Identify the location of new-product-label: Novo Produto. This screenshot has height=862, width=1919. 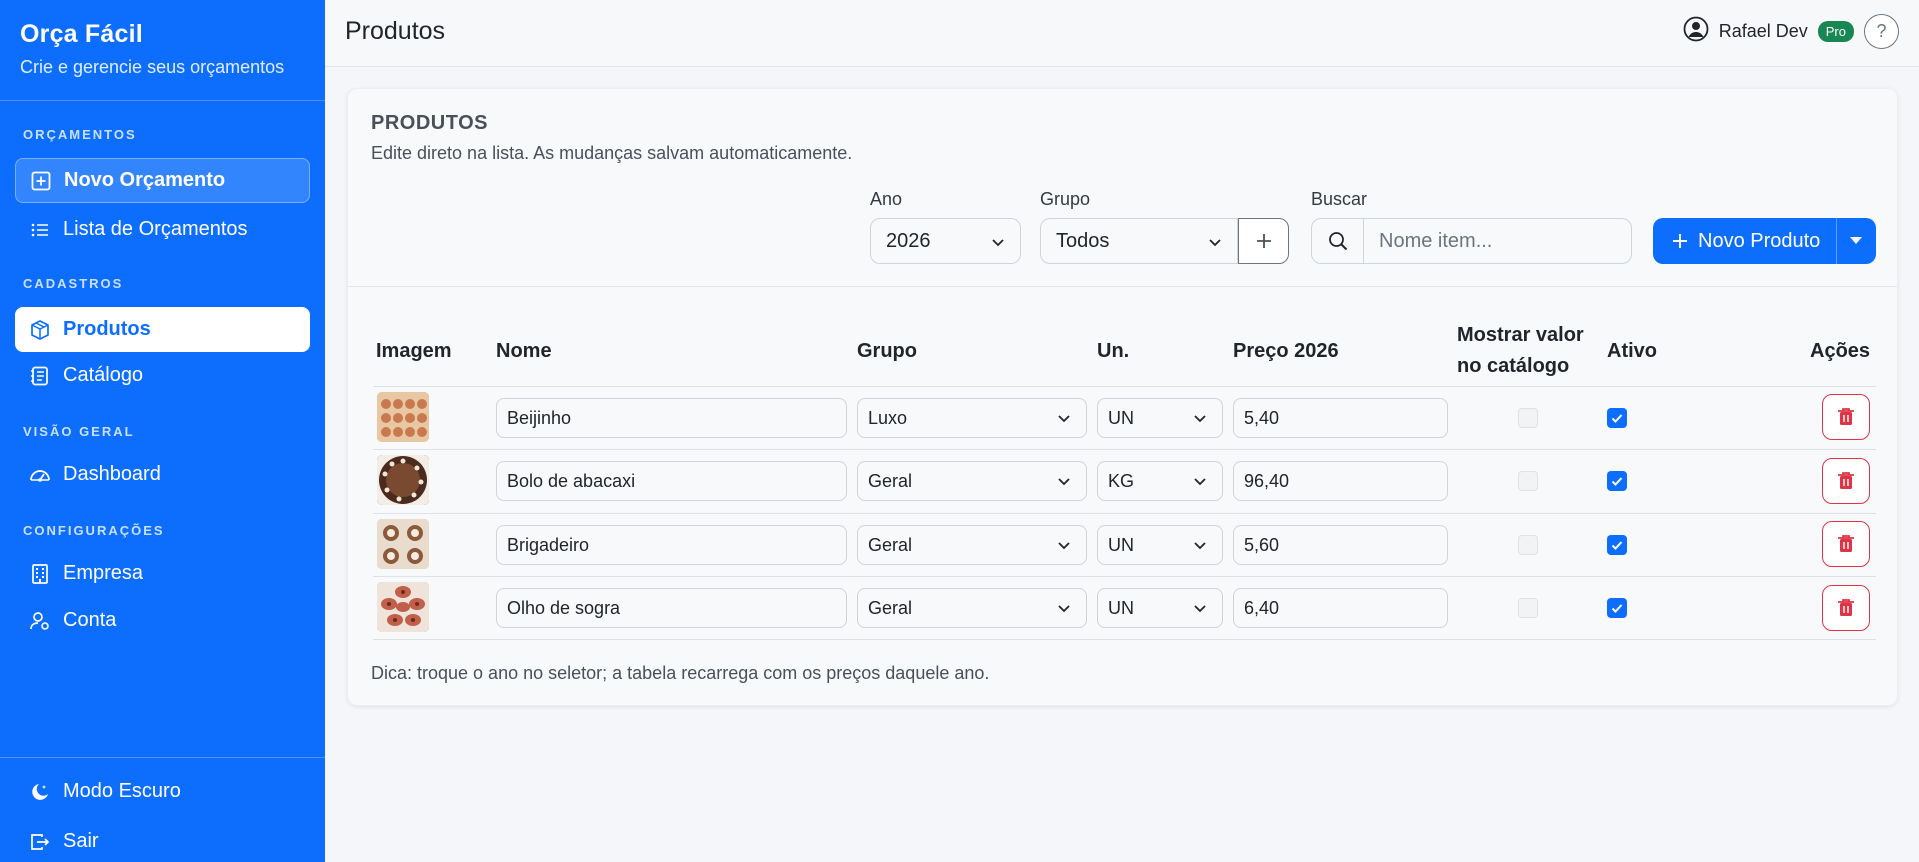
(1759, 240).